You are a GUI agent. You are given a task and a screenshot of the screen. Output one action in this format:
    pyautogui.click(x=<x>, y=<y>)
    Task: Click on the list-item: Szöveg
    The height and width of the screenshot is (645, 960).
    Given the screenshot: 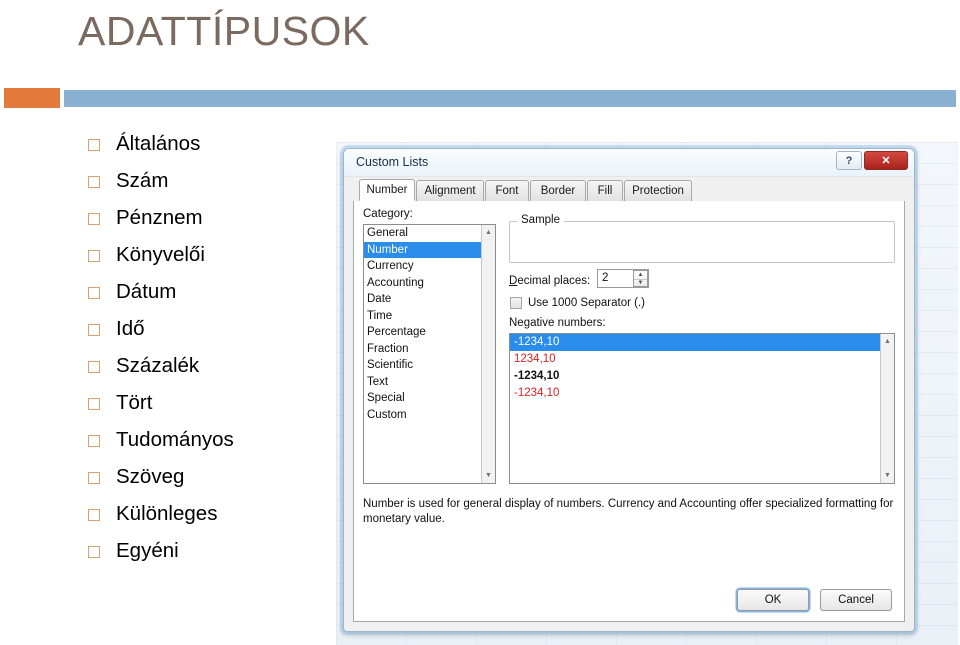 What is the action you would take?
    pyautogui.click(x=213, y=477)
    